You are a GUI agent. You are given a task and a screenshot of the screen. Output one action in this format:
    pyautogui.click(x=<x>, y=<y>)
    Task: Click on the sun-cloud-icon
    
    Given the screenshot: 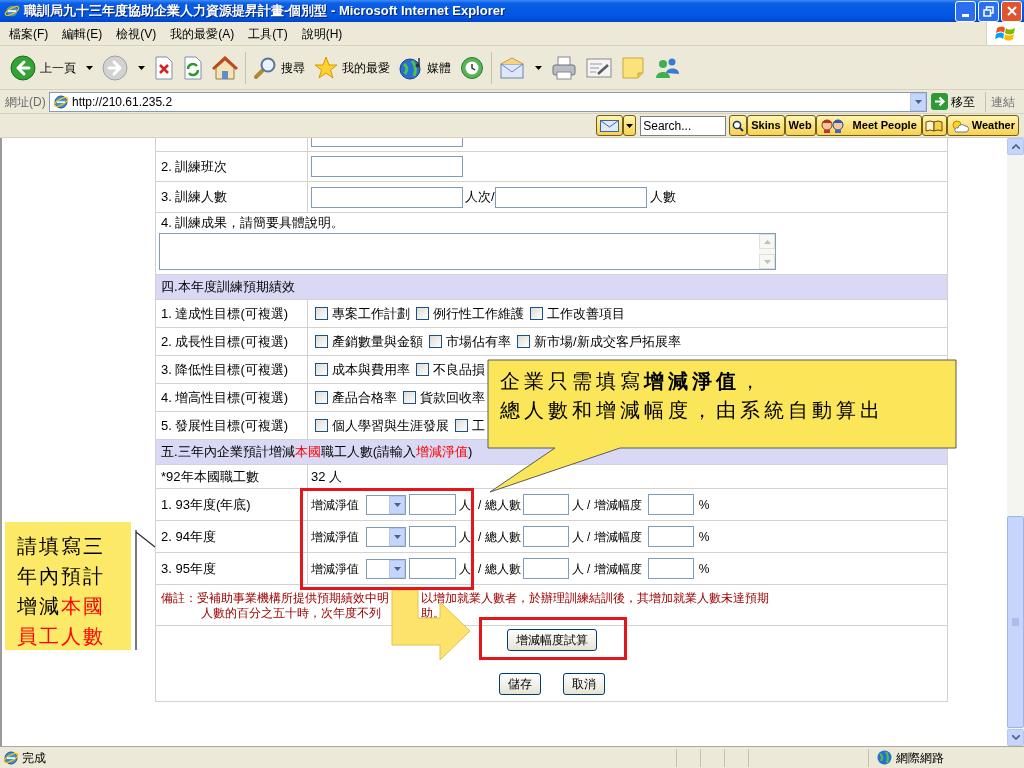 What is the action you would take?
    pyautogui.click(x=959, y=125)
    